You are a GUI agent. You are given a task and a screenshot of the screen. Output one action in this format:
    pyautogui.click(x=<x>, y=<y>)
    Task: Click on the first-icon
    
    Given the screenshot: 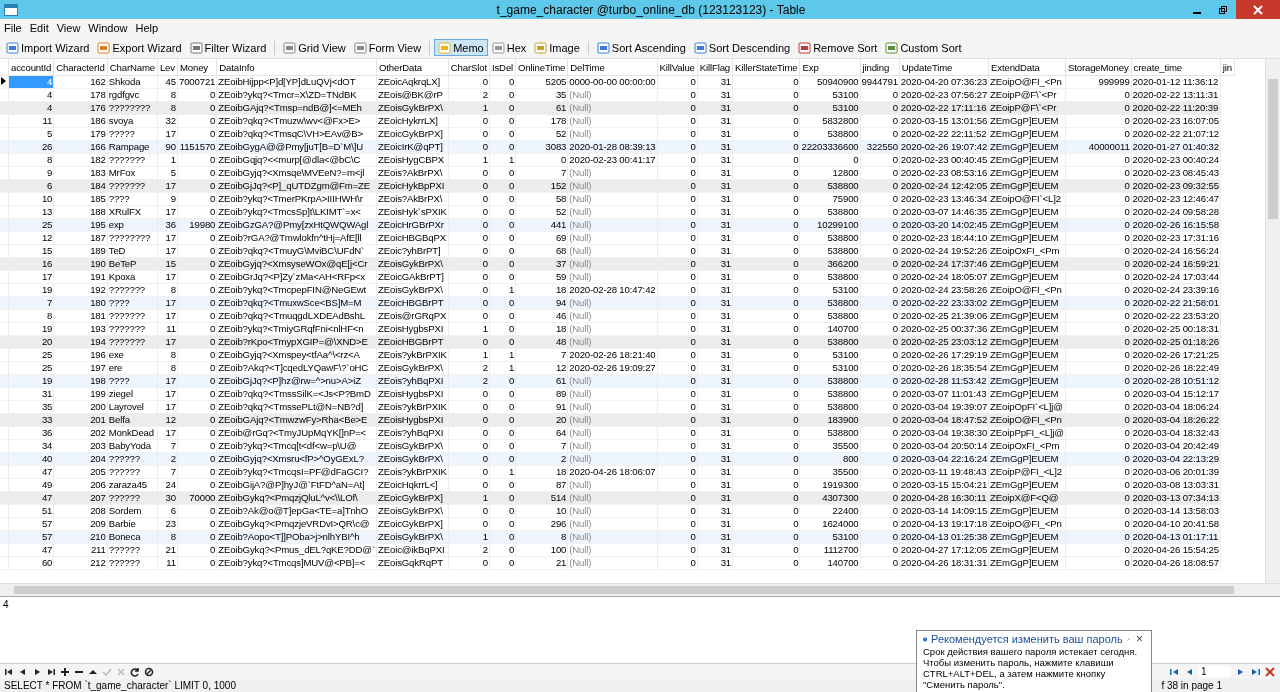 What is the action you would take?
    pyautogui.click(x=9, y=671)
    